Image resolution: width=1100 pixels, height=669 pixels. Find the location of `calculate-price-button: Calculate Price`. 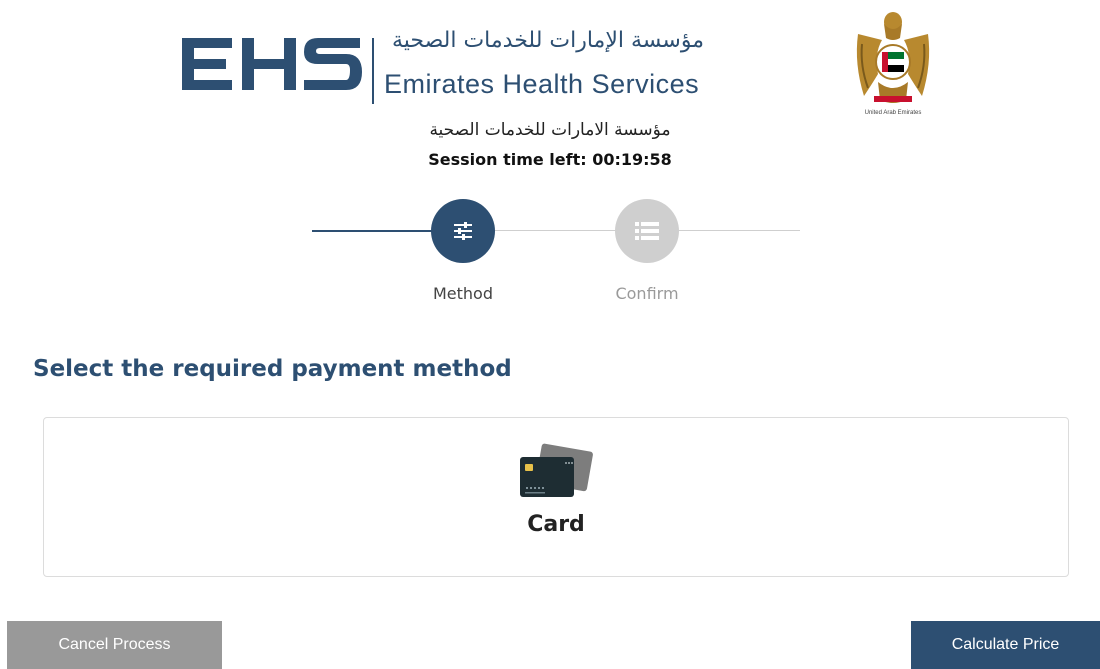

calculate-price-button: Calculate Price is located at coordinates (1005, 645).